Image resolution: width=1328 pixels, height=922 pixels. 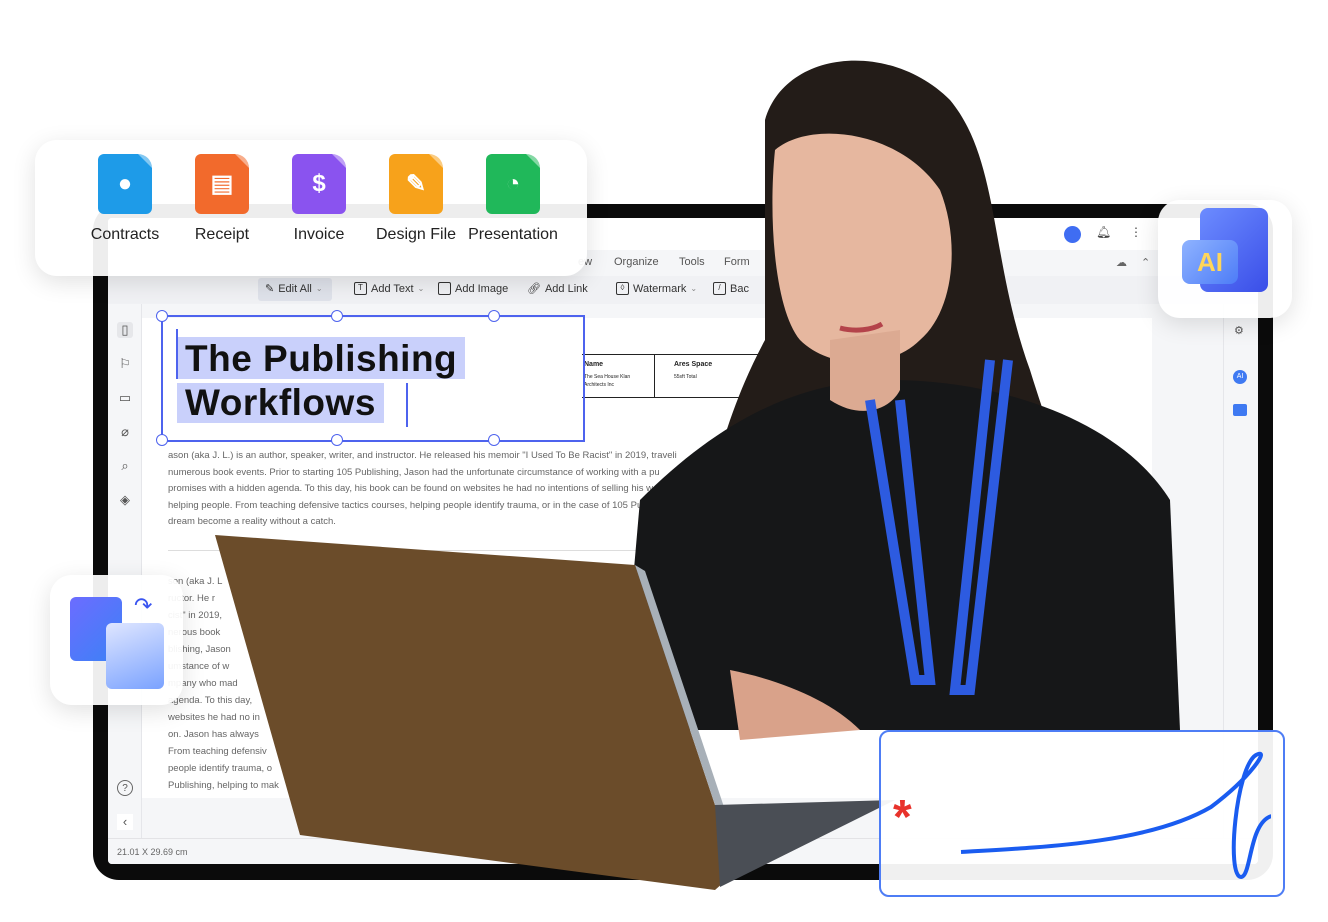 I want to click on layers-icon: ◈, so click(x=125, y=500).